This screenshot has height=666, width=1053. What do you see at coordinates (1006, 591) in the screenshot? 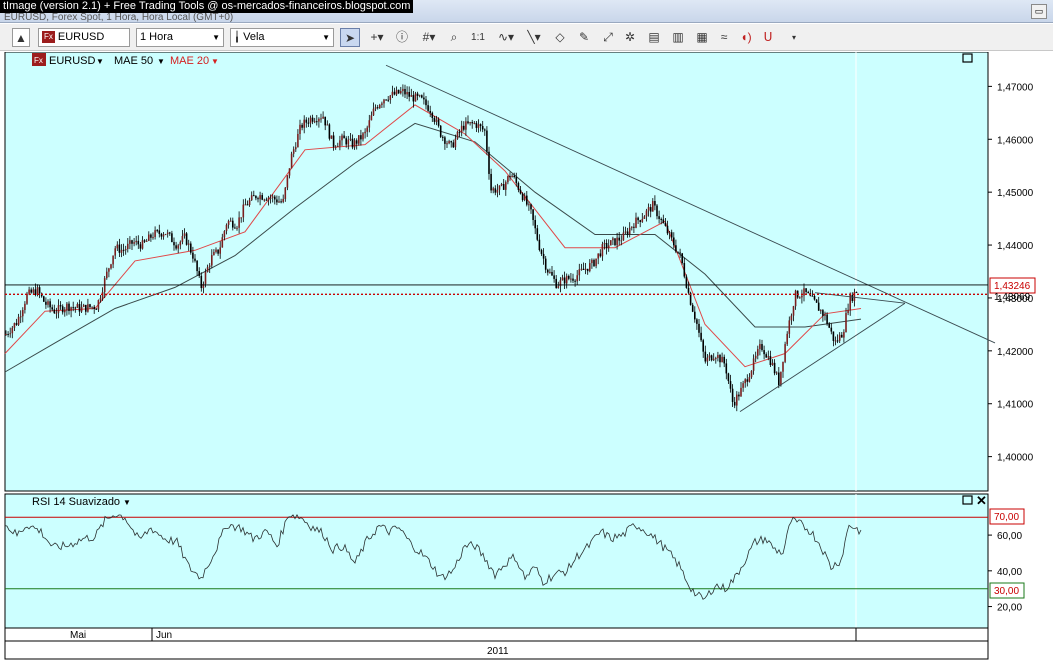
I see `rsi-lower-level-label: 30,00` at bounding box center [1006, 591].